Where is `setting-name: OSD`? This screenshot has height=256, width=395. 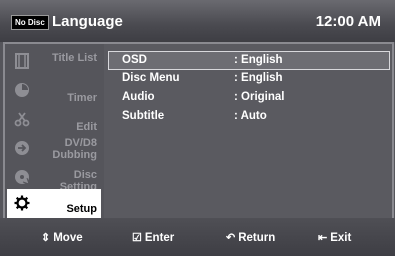 setting-name: OSD is located at coordinates (134, 60).